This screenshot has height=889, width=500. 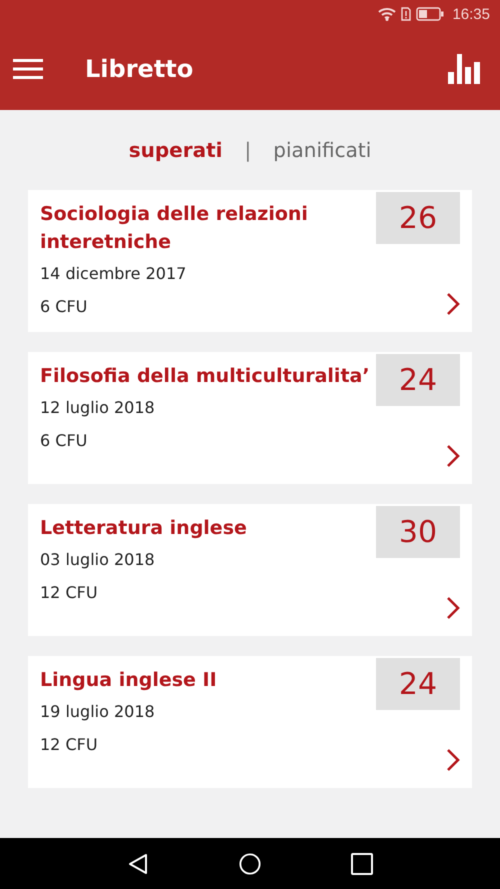 What do you see at coordinates (175, 150) in the screenshot?
I see `tab: superati` at bounding box center [175, 150].